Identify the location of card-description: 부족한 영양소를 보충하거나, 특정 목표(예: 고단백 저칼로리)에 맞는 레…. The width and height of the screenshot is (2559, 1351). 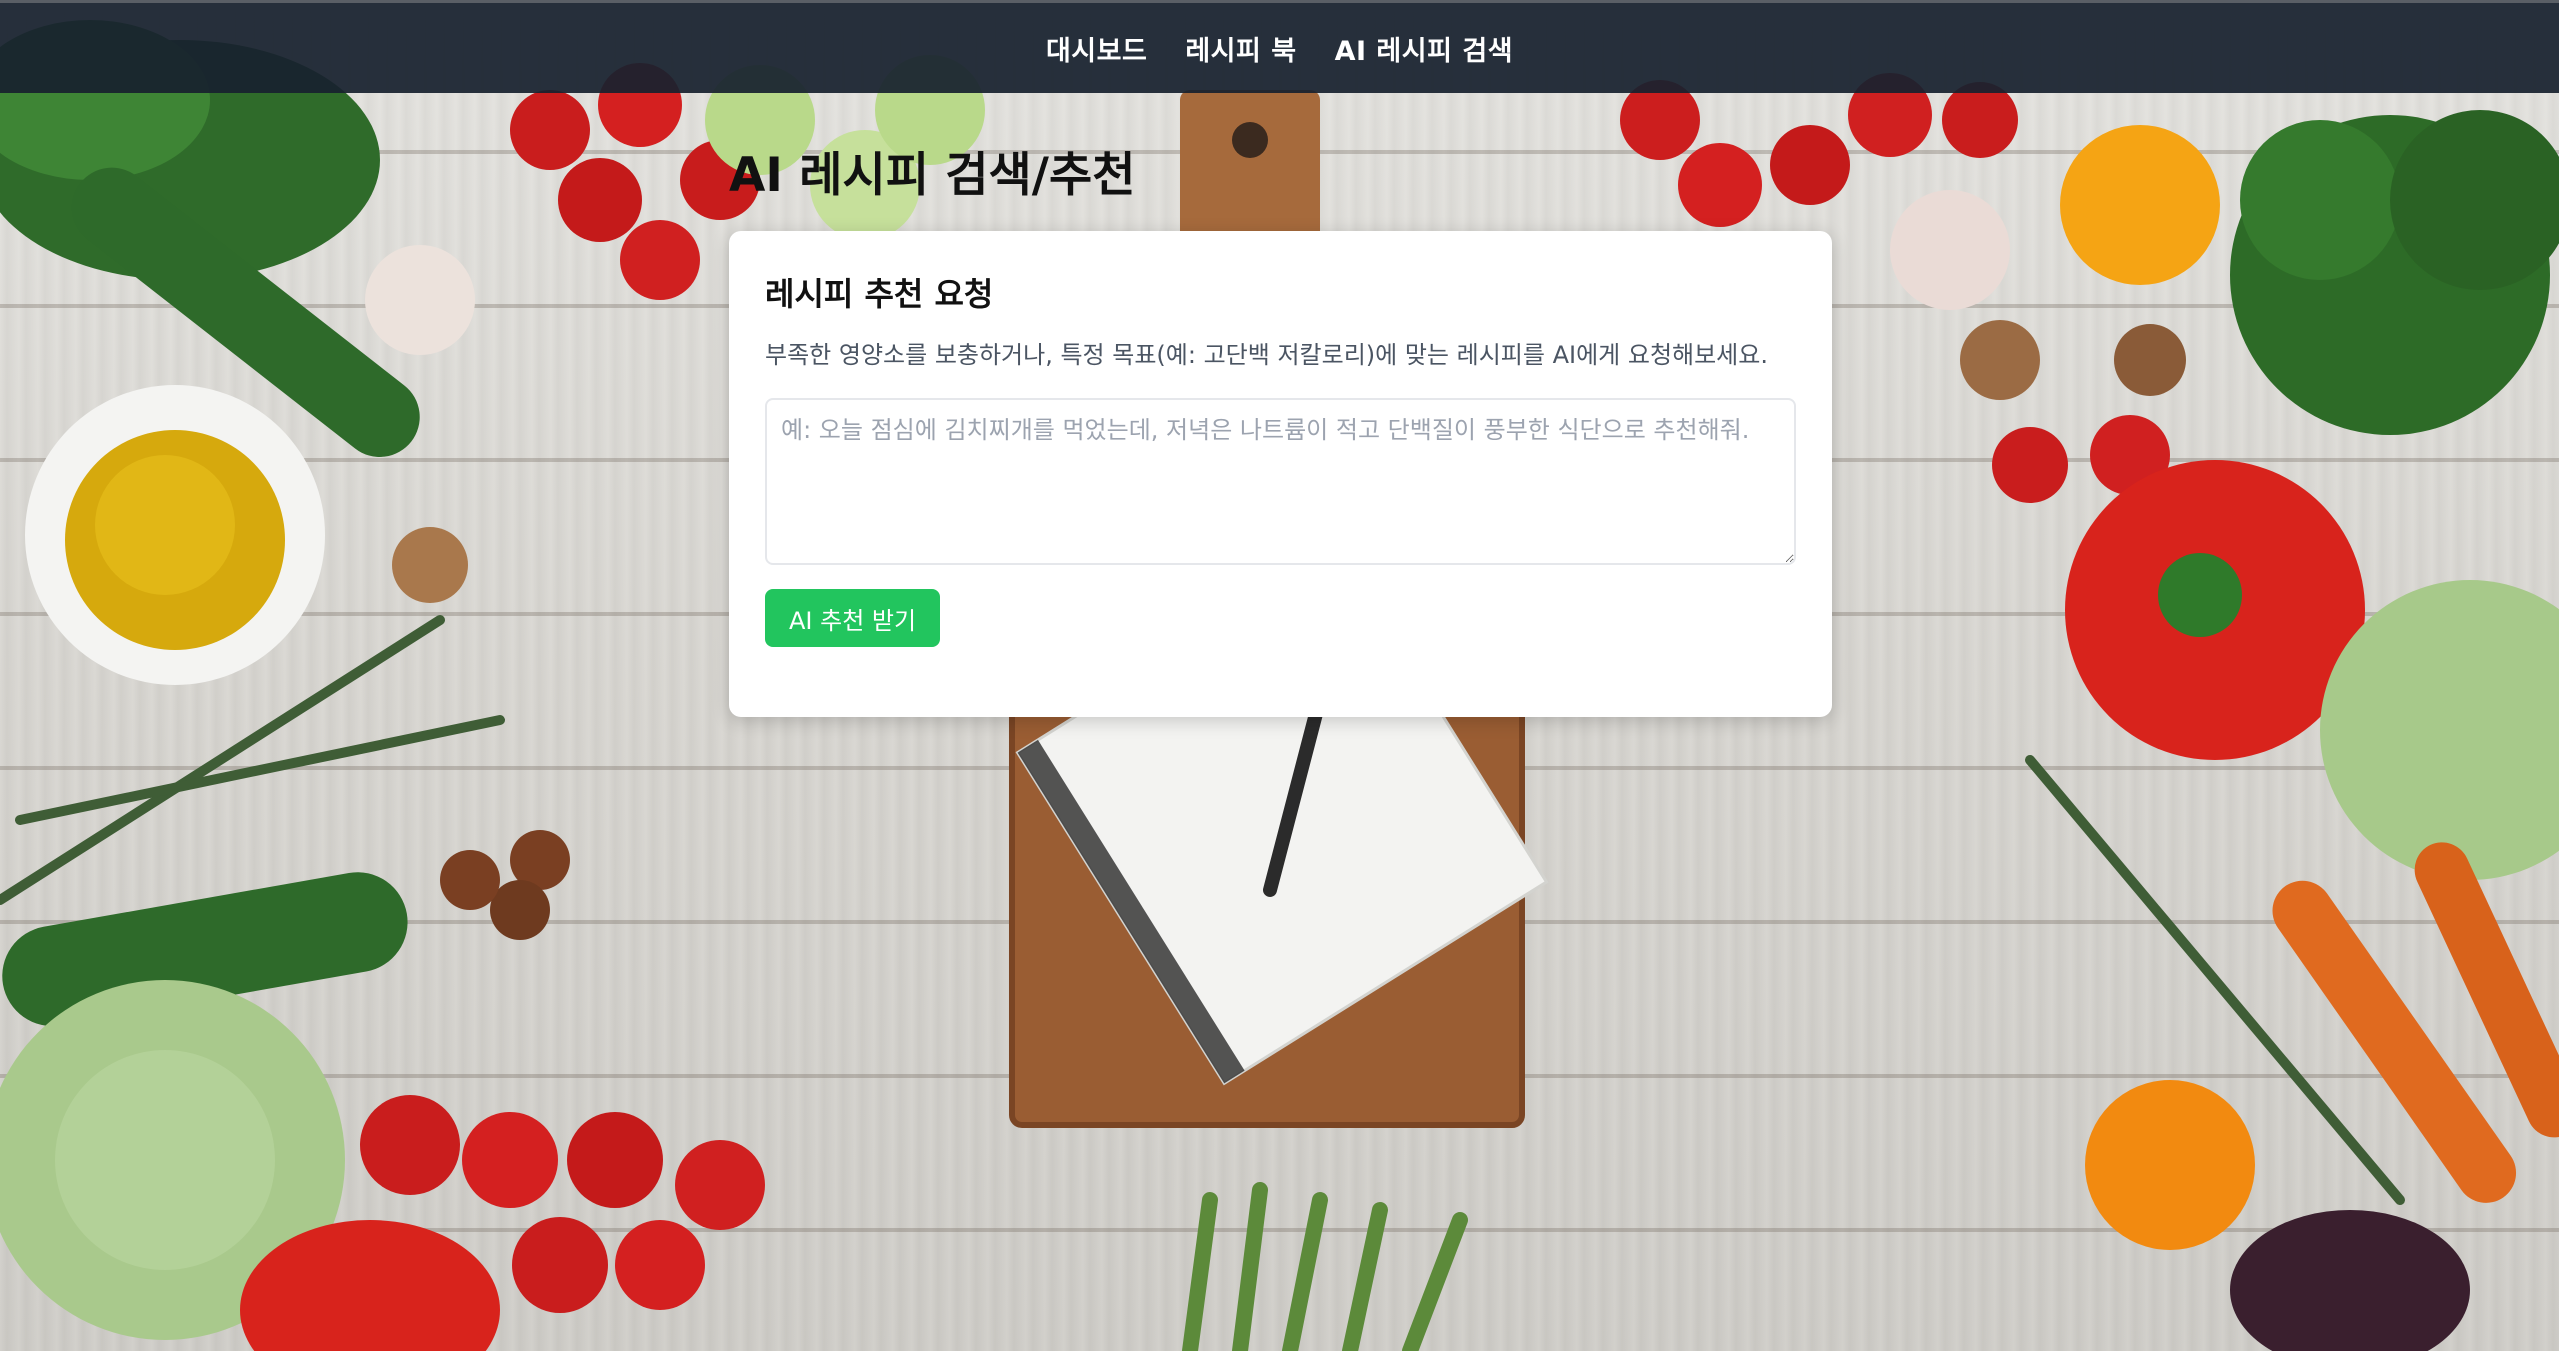
(1266, 355).